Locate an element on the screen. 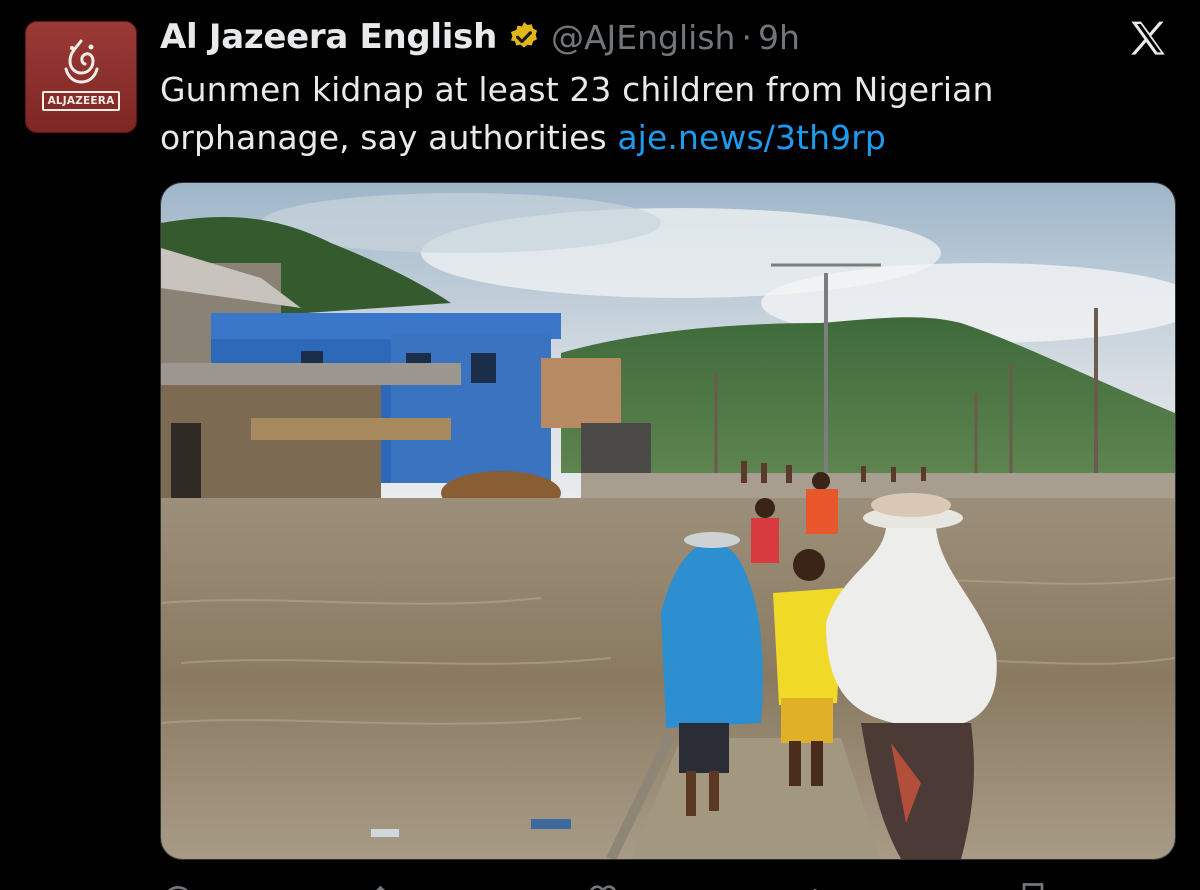 Image resolution: width=1200 pixels, height=890 pixels. reply-icon is located at coordinates (178, 885).